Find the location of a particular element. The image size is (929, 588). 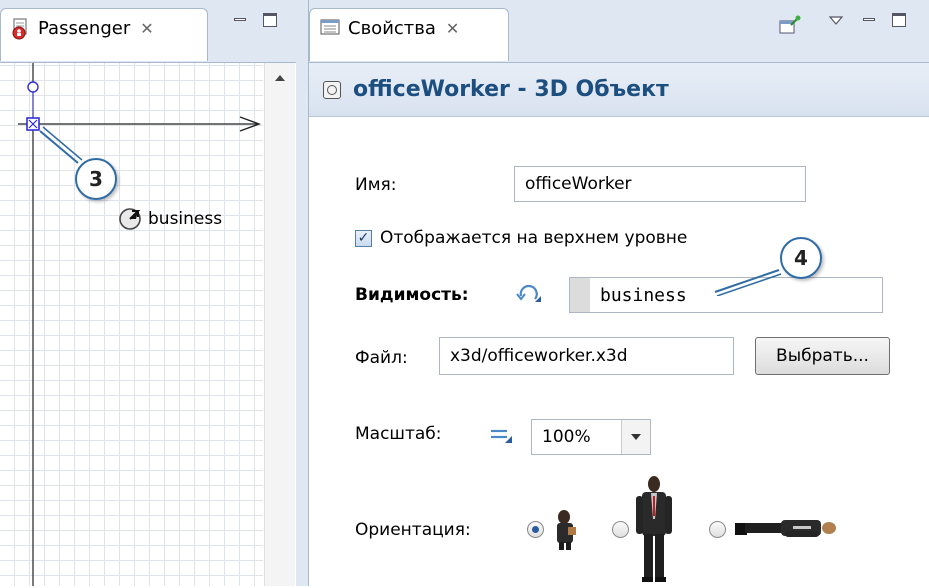

dynamic-value-icon is located at coordinates (529, 294).